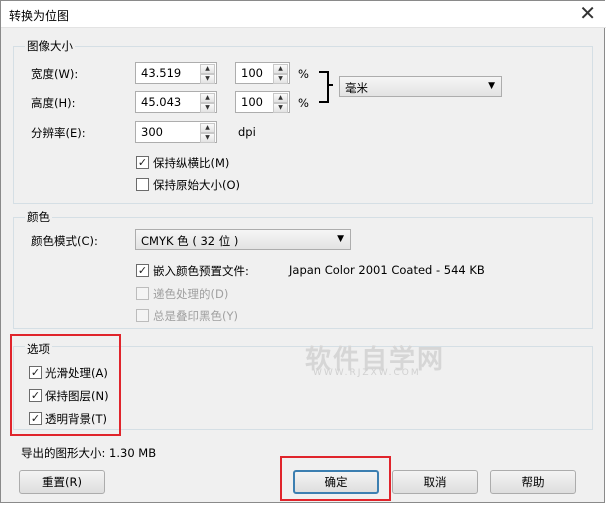  Describe the element at coordinates (303, 14) in the screenshot. I see `title-bar: 转换为位图 ✕` at that location.